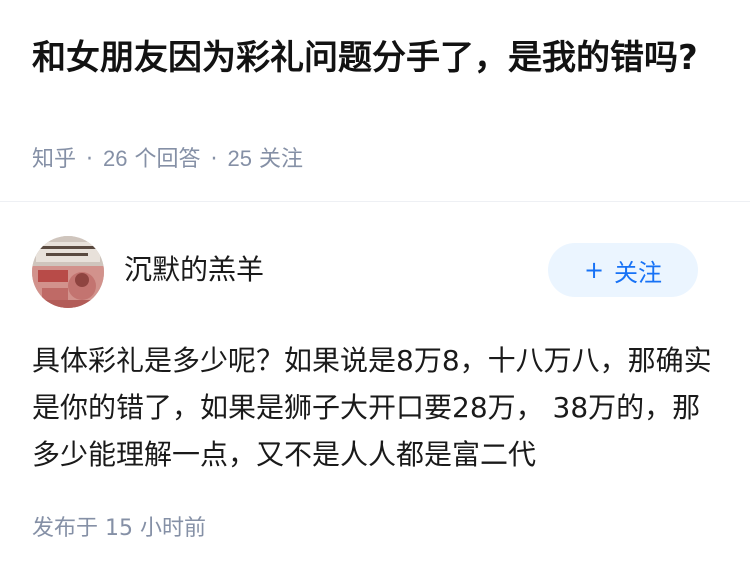 The height and width of the screenshot is (580, 750). I want to click on author-name: 沉默的羔羊, so click(194, 270).